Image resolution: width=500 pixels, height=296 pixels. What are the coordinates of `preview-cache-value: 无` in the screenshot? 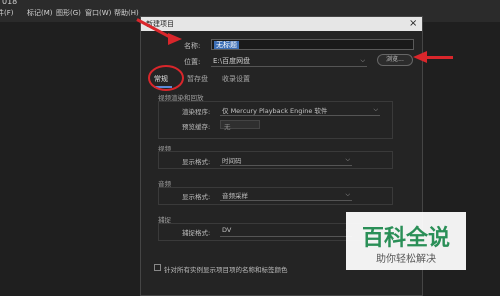 It's located at (227, 127).